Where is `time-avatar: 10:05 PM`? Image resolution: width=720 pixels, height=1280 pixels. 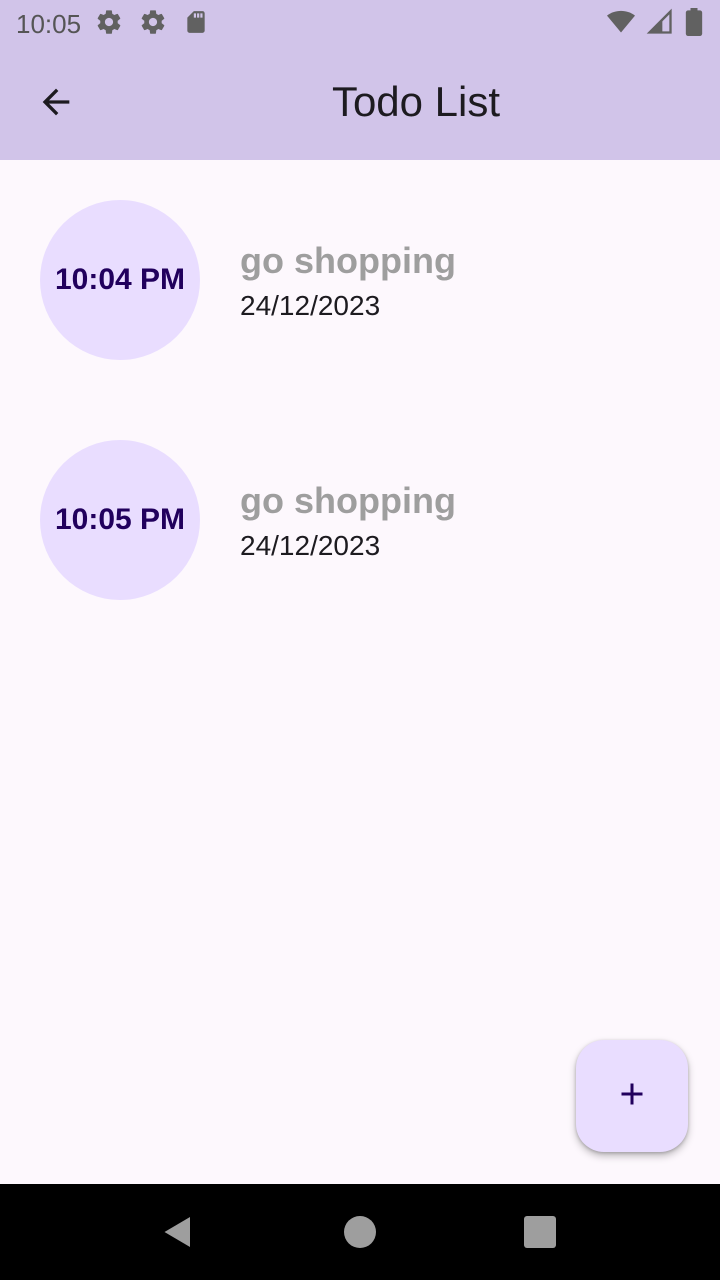
time-avatar: 10:05 PM is located at coordinates (120, 520).